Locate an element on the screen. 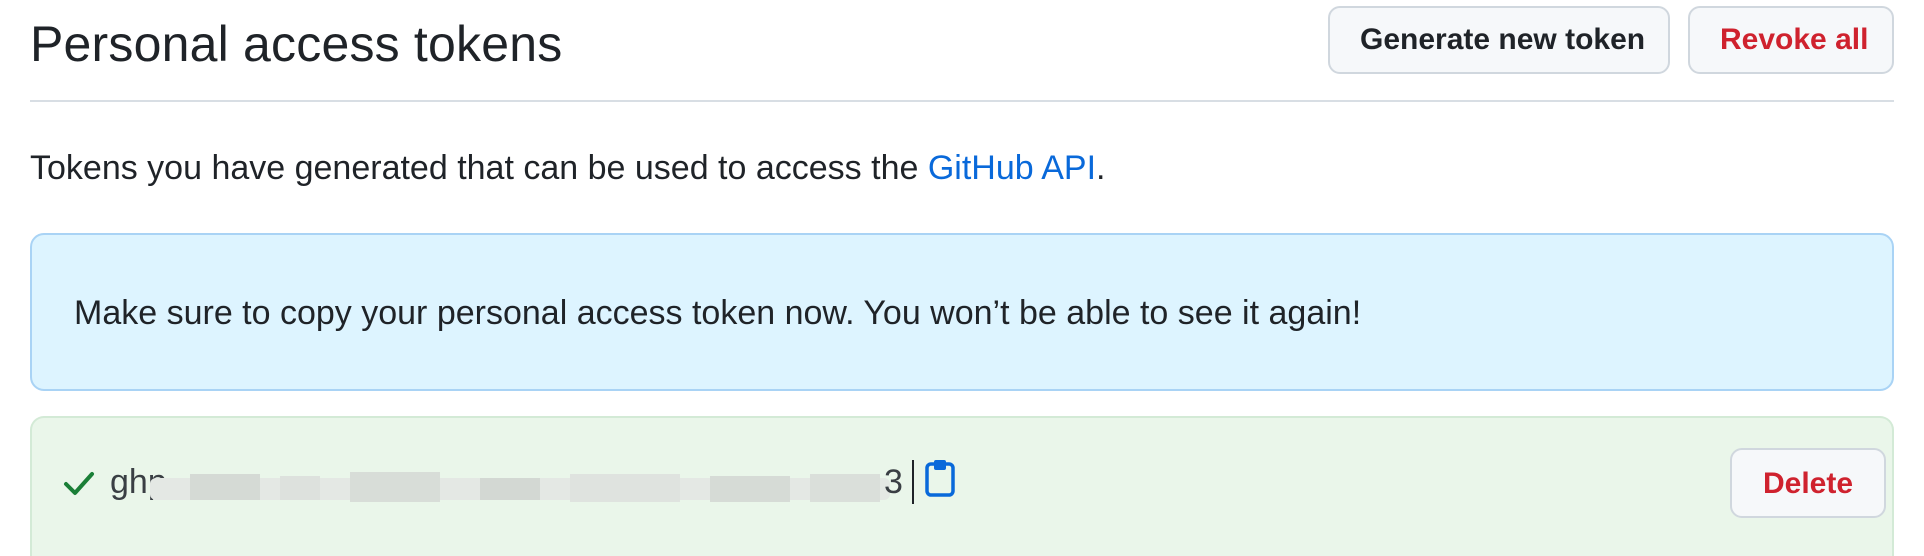 Image resolution: width=1924 pixels, height=556 pixels. check-icon is located at coordinates (79, 483).